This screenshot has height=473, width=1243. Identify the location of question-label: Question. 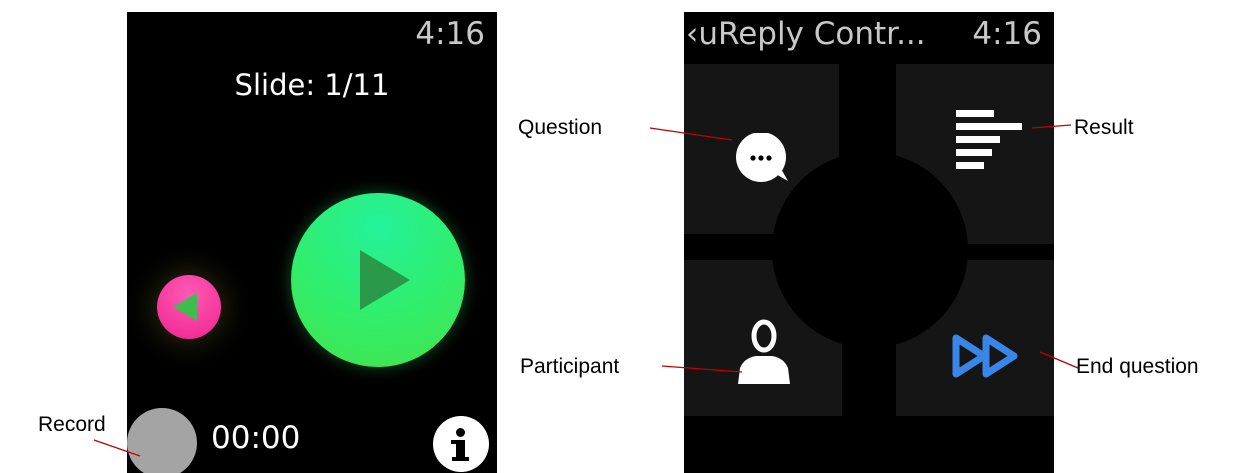
(560, 127).